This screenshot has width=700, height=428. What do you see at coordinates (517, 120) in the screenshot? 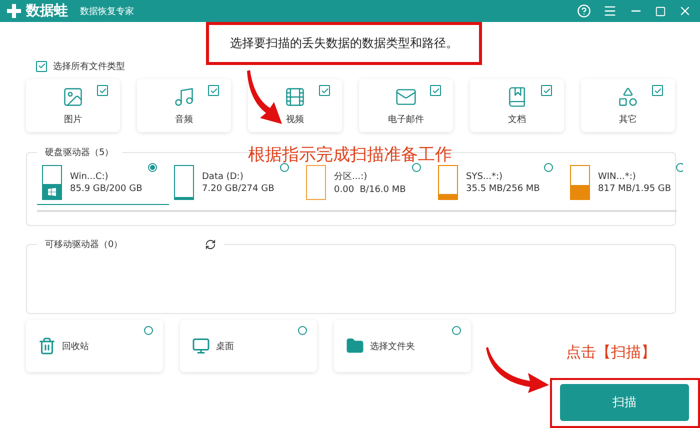
I see `file-type-label: 文档` at bounding box center [517, 120].